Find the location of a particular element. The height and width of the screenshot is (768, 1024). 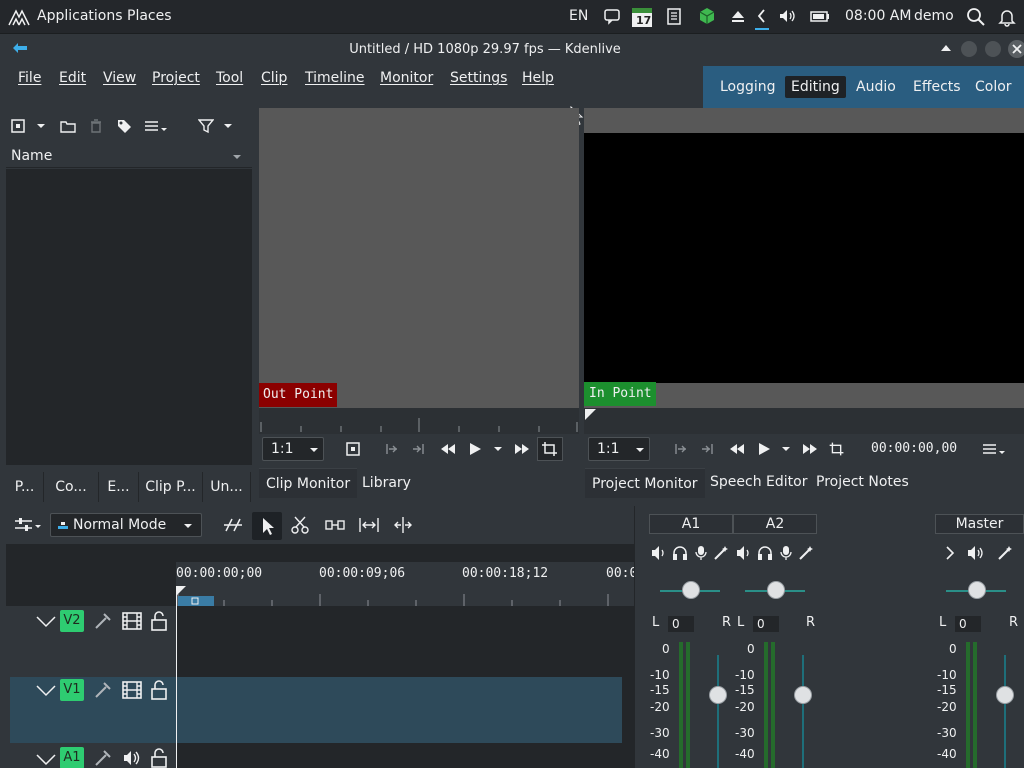

speaker-icon is located at coordinates (132, 758).